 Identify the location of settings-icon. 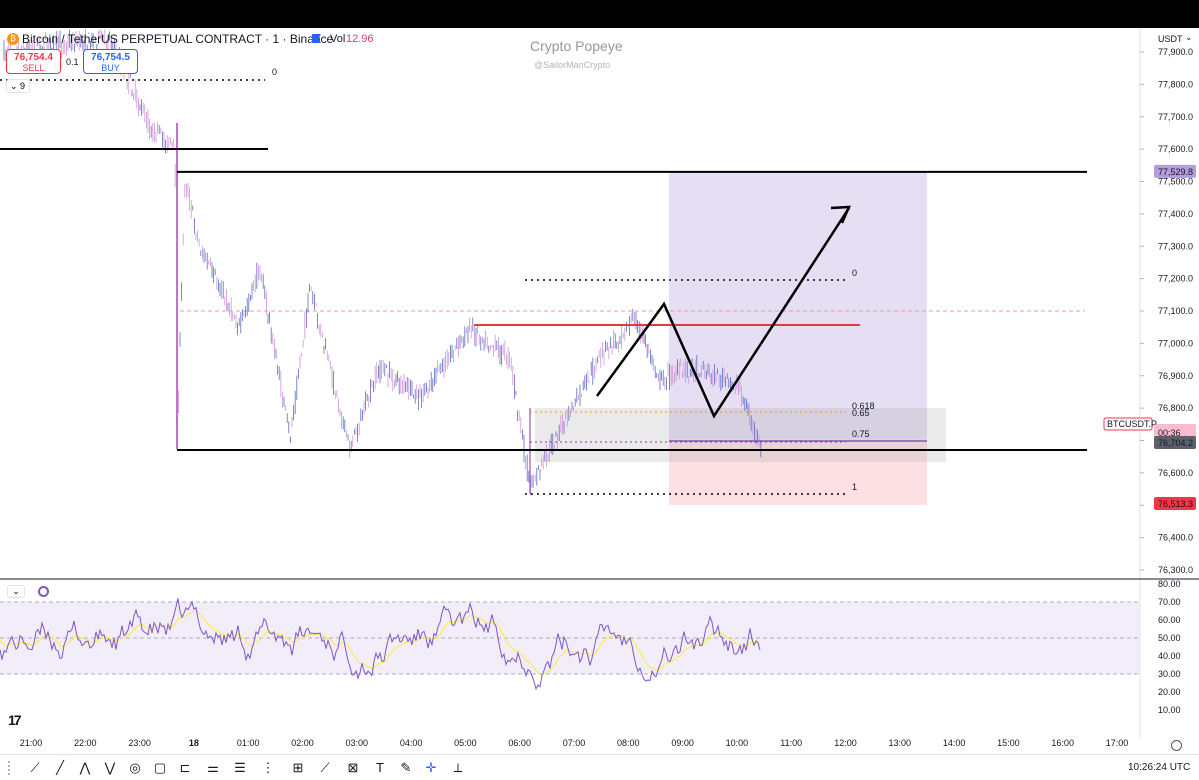
(1176, 745).